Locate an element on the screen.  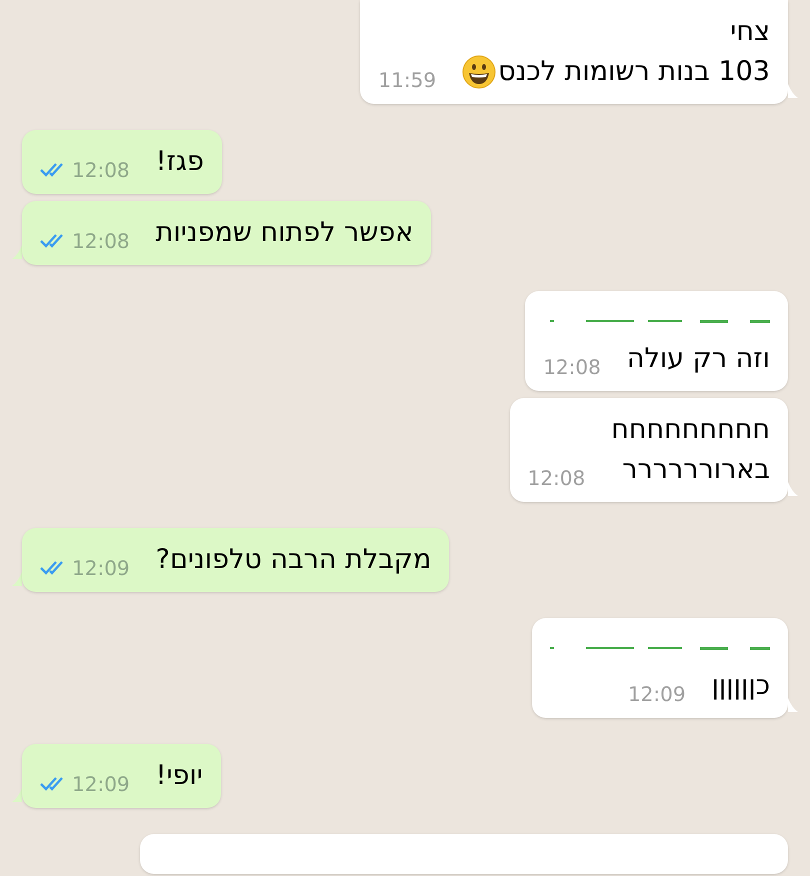
message-text: מקבלת הרבה טלפונים? is located at coordinates (294, 560).